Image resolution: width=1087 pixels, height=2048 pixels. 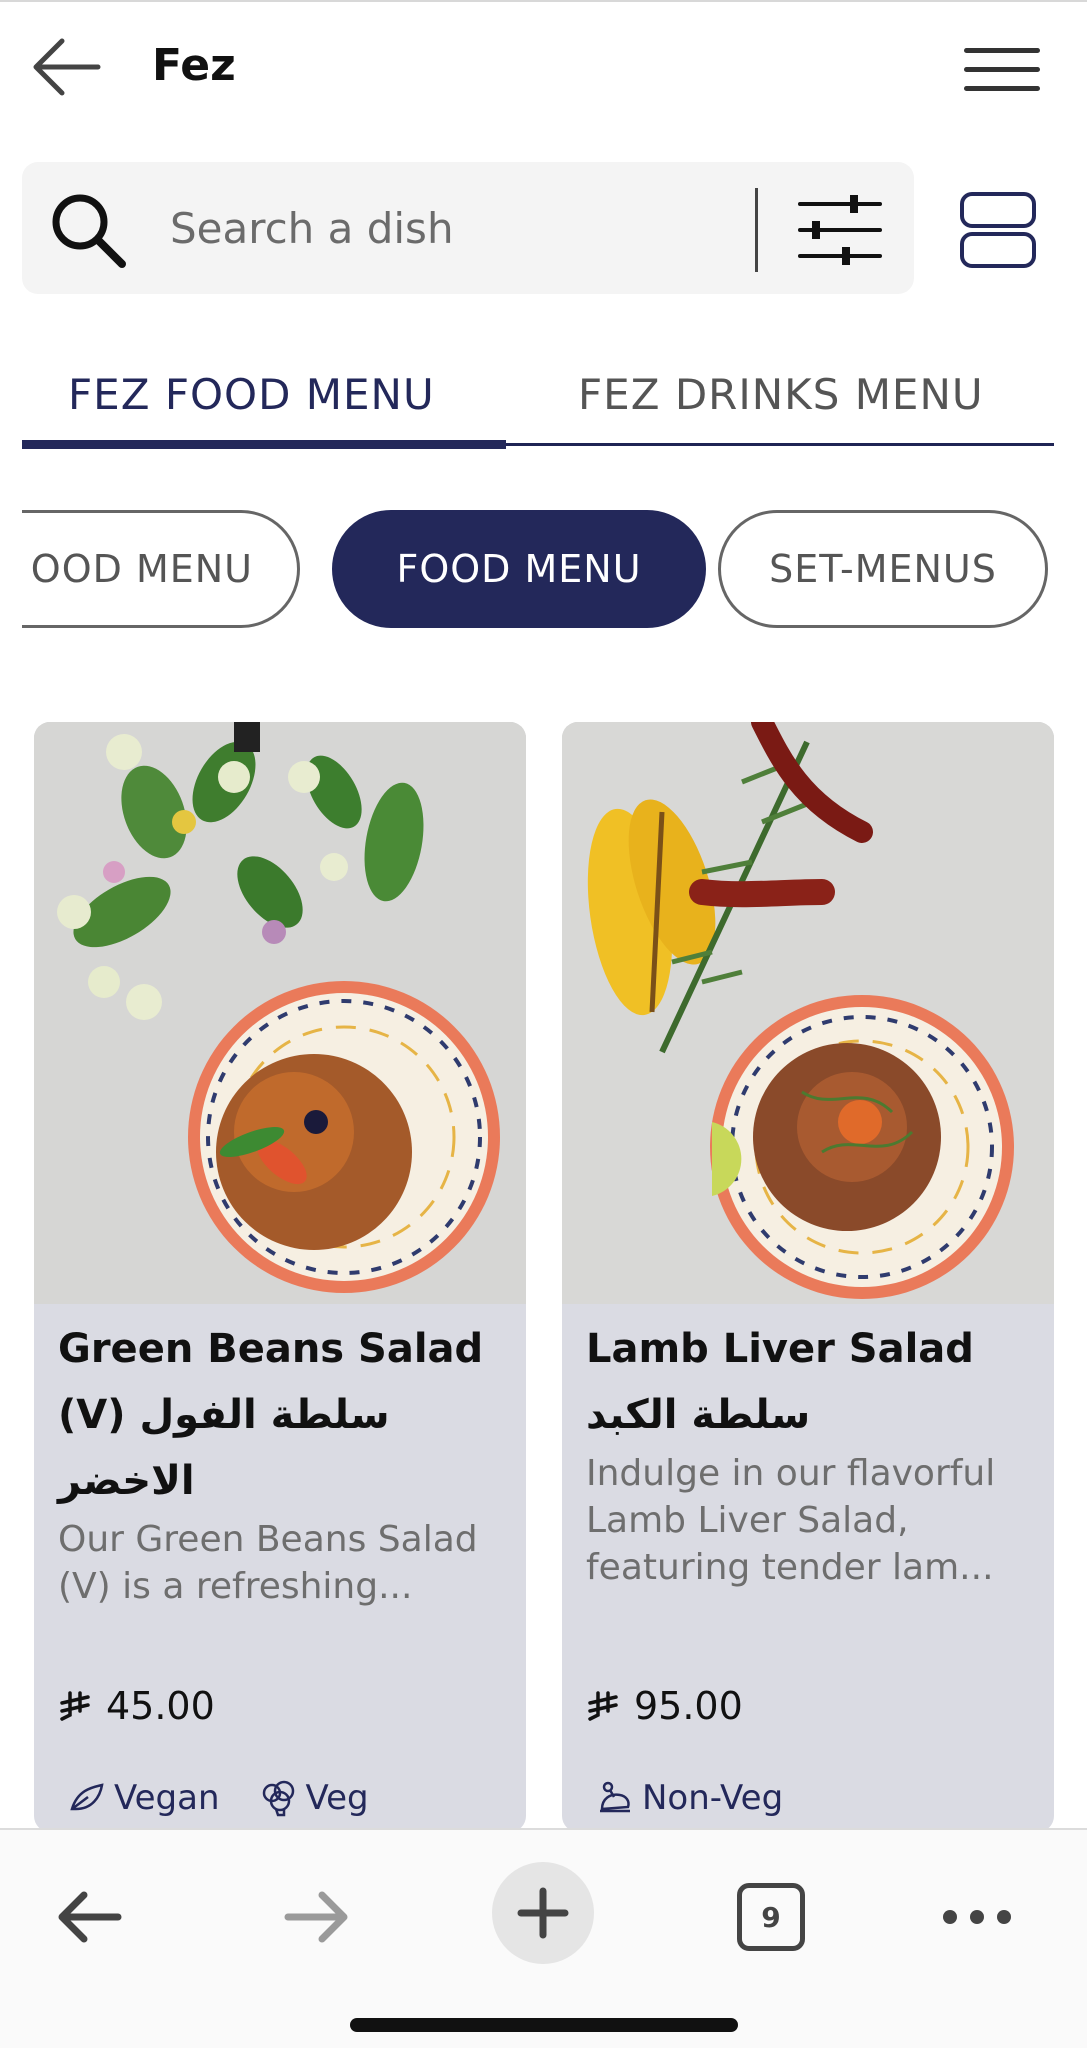 What do you see at coordinates (615, 1797) in the screenshot?
I see `chicken-icon` at bounding box center [615, 1797].